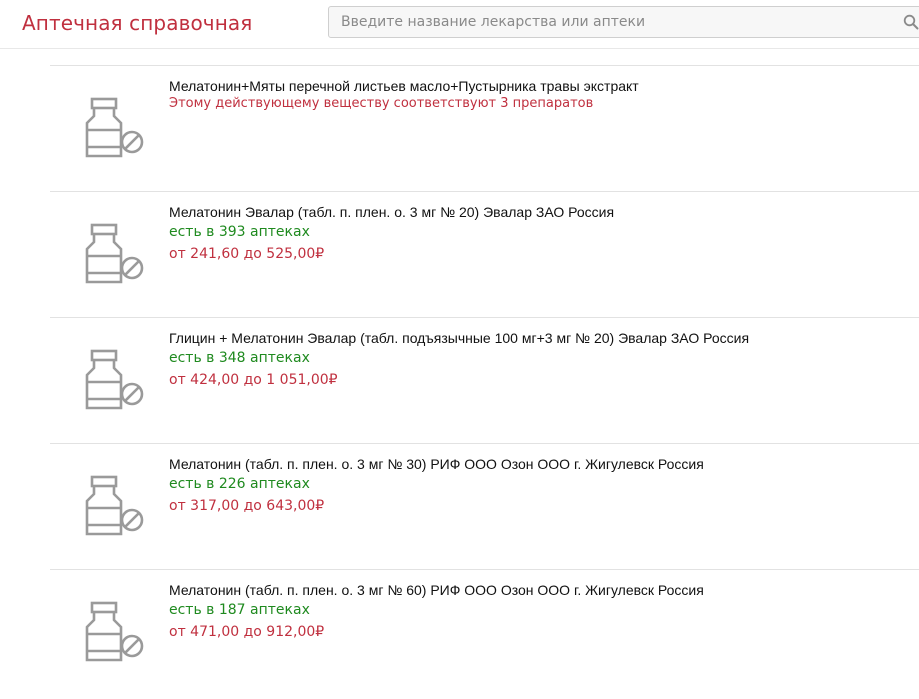  I want to click on search-input, so click(615, 22).